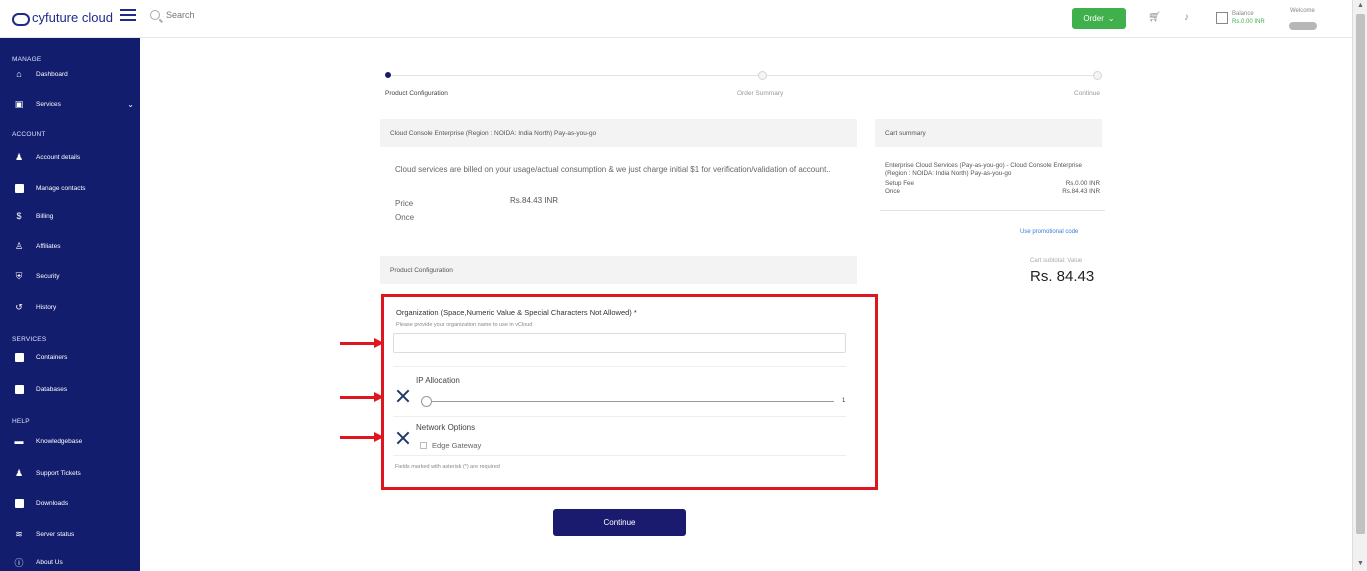  What do you see at coordinates (893, 191) in the screenshot?
I see `cart-once-label: Once` at bounding box center [893, 191].